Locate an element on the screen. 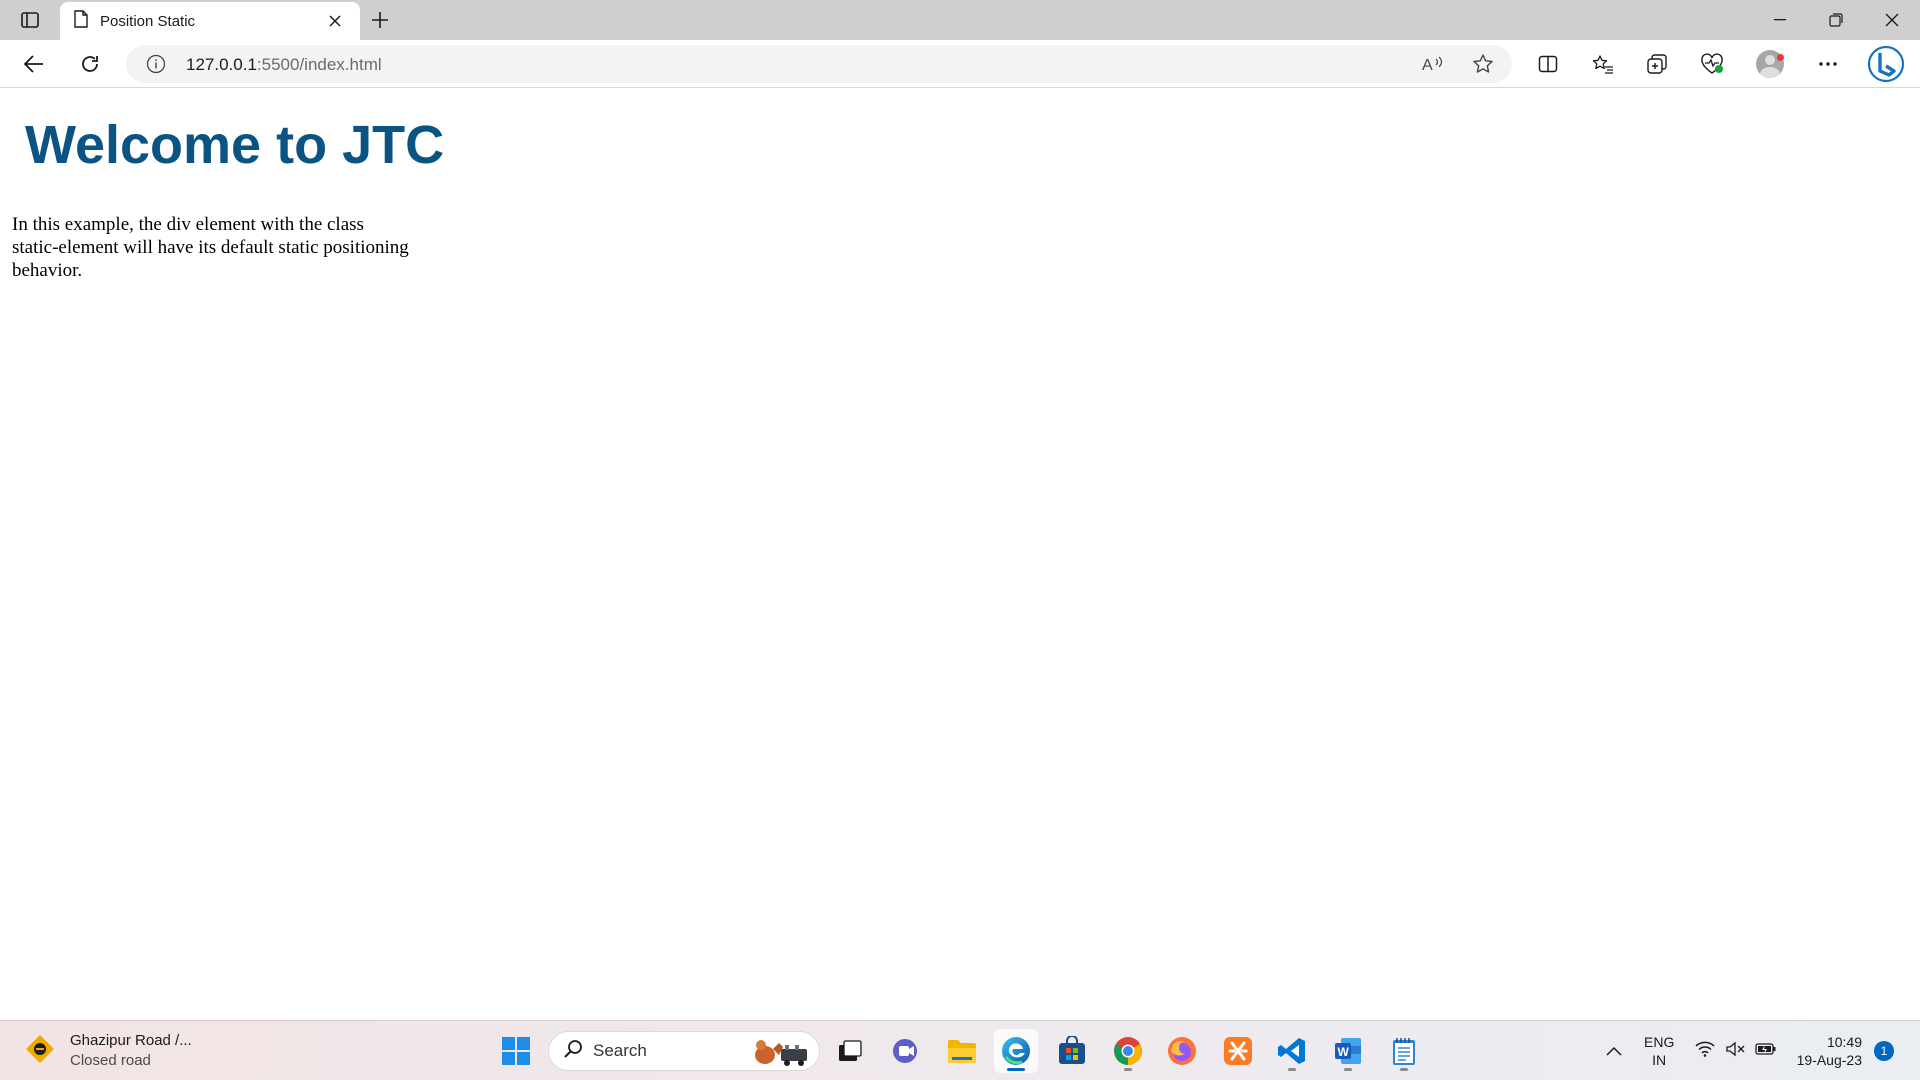 The image size is (1920, 1080). close-tab-icon is located at coordinates (335, 21).